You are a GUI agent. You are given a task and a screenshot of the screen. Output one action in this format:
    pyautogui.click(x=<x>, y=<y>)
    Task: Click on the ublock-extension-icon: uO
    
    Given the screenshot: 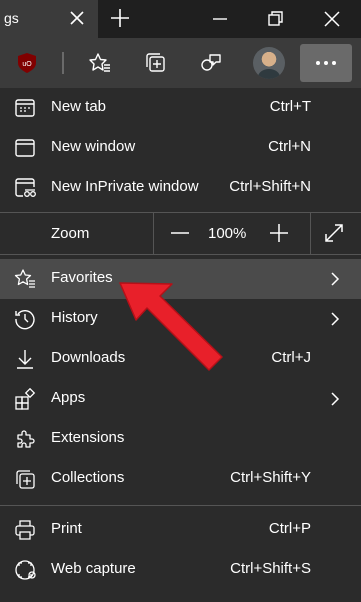 What is the action you would take?
    pyautogui.click(x=27, y=63)
    